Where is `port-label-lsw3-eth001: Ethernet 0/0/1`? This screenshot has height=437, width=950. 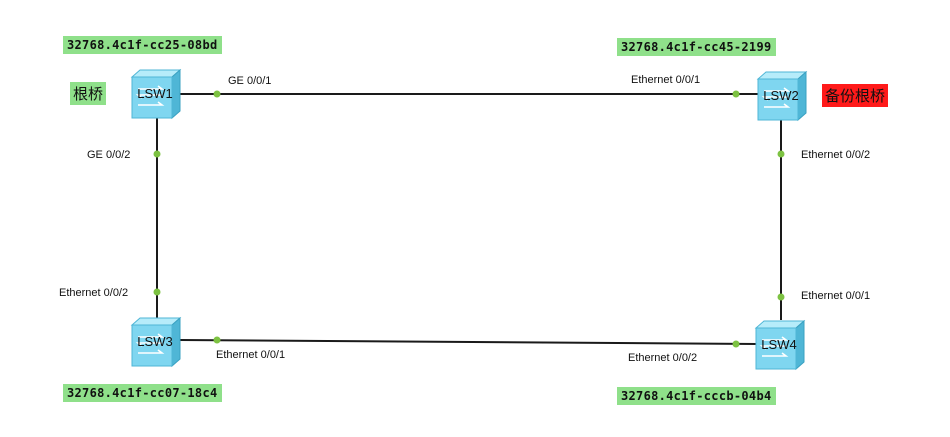
port-label-lsw3-eth001: Ethernet 0/0/1 is located at coordinates (251, 355).